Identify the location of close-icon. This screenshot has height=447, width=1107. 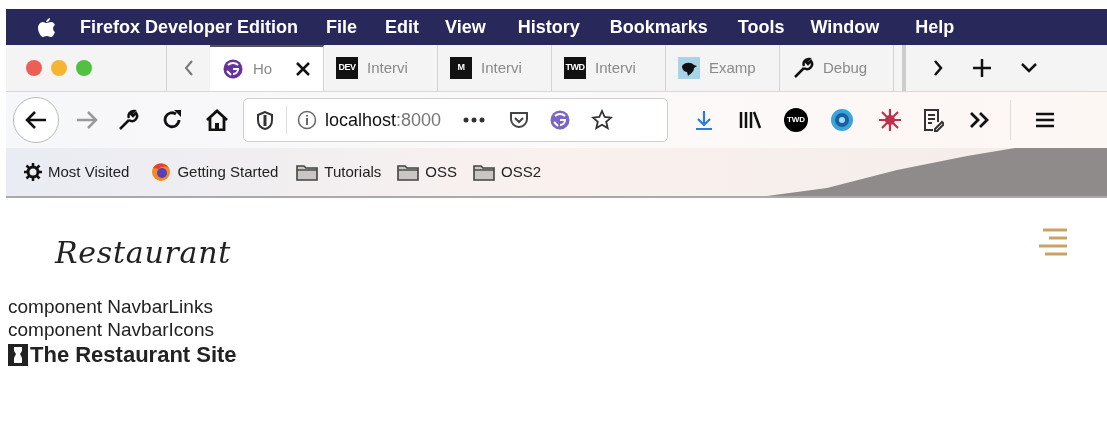
(303, 69).